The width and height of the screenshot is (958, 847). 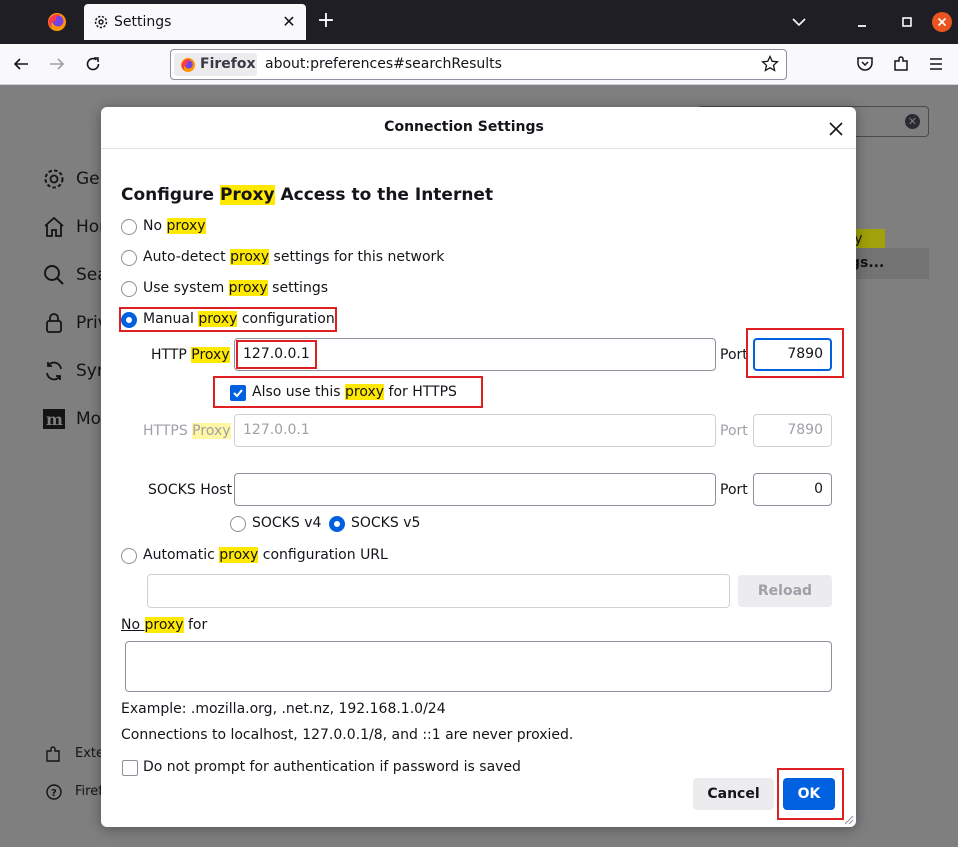 What do you see at coordinates (478, 666) in the screenshot?
I see `no-proxy-for-textarea` at bounding box center [478, 666].